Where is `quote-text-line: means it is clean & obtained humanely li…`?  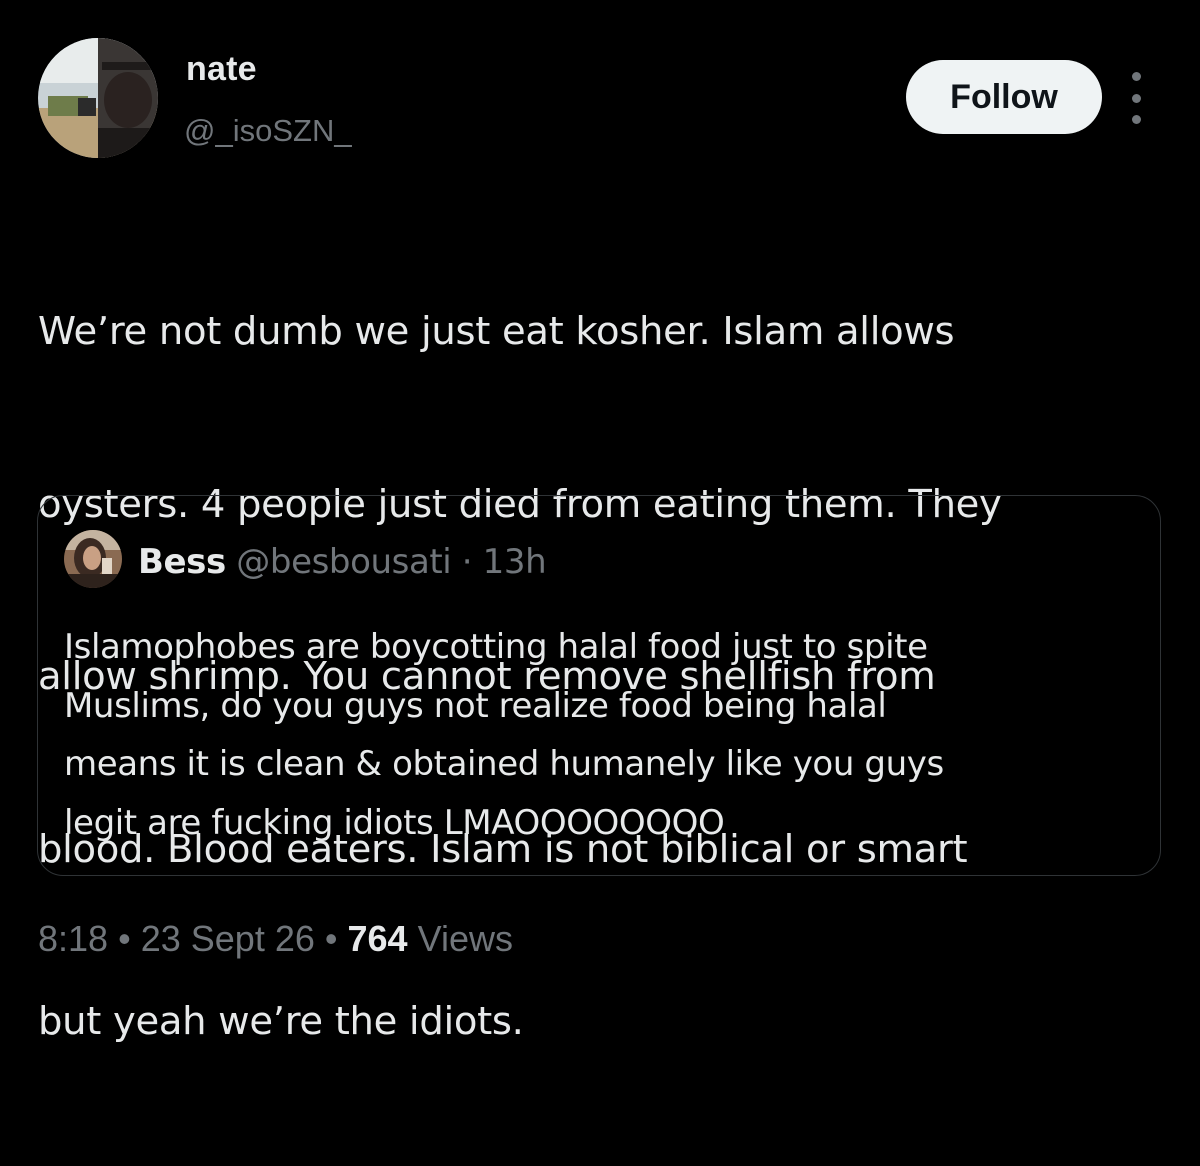
quote-text-line: means it is clean & obtained humanely li… is located at coordinates (504, 764).